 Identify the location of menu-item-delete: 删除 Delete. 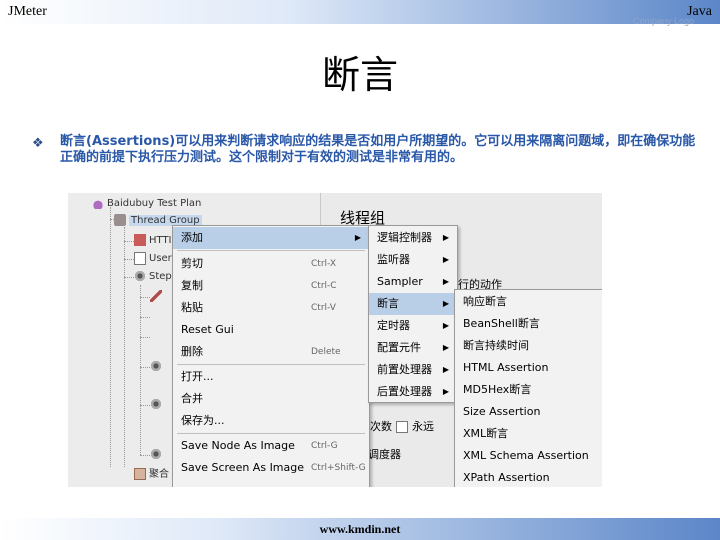
(271, 352).